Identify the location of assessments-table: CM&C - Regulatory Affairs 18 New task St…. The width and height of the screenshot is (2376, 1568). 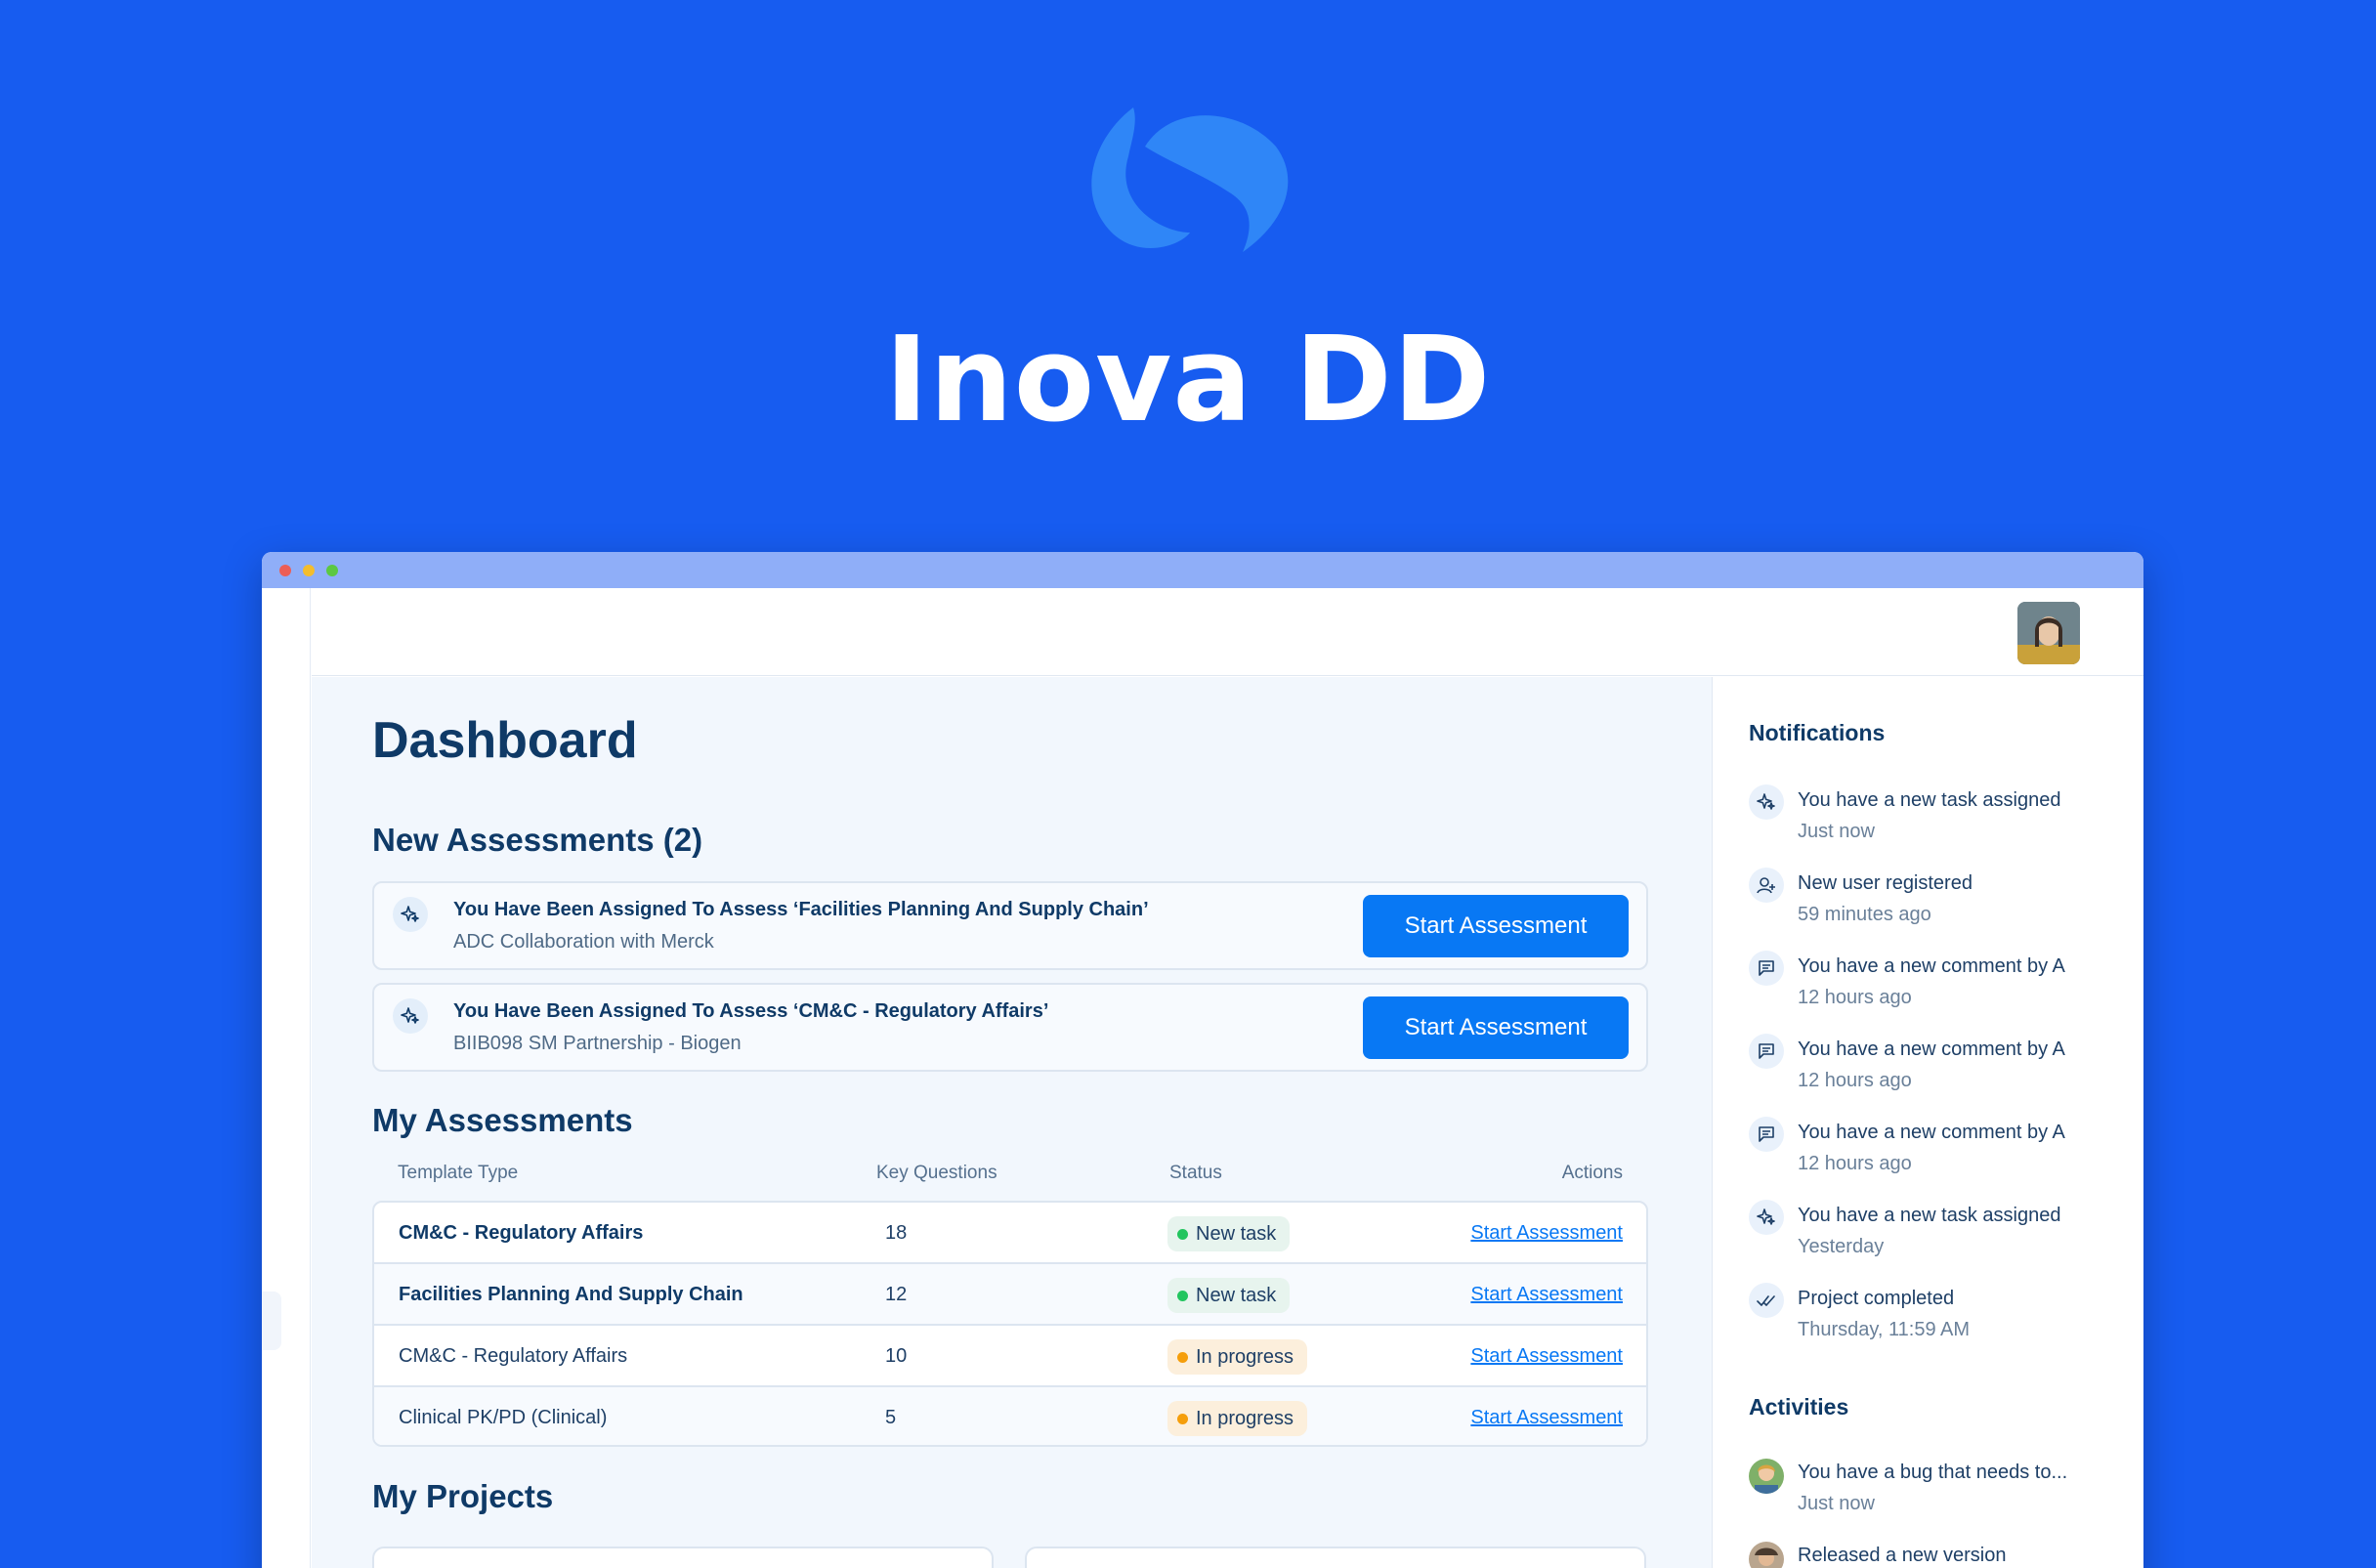
(1010, 1324).